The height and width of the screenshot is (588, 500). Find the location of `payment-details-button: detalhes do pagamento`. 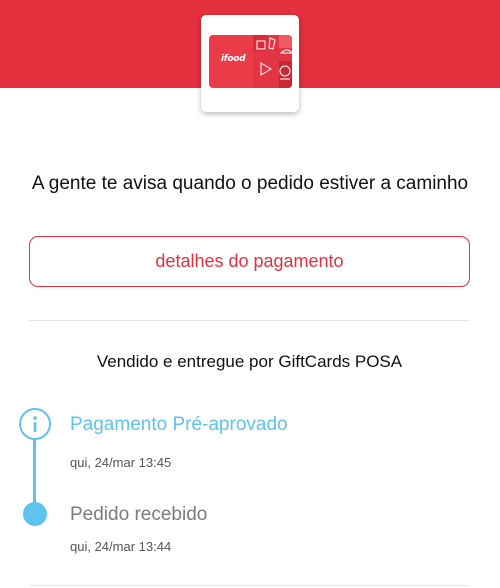

payment-details-button: detalhes do pagamento is located at coordinates (249, 261).